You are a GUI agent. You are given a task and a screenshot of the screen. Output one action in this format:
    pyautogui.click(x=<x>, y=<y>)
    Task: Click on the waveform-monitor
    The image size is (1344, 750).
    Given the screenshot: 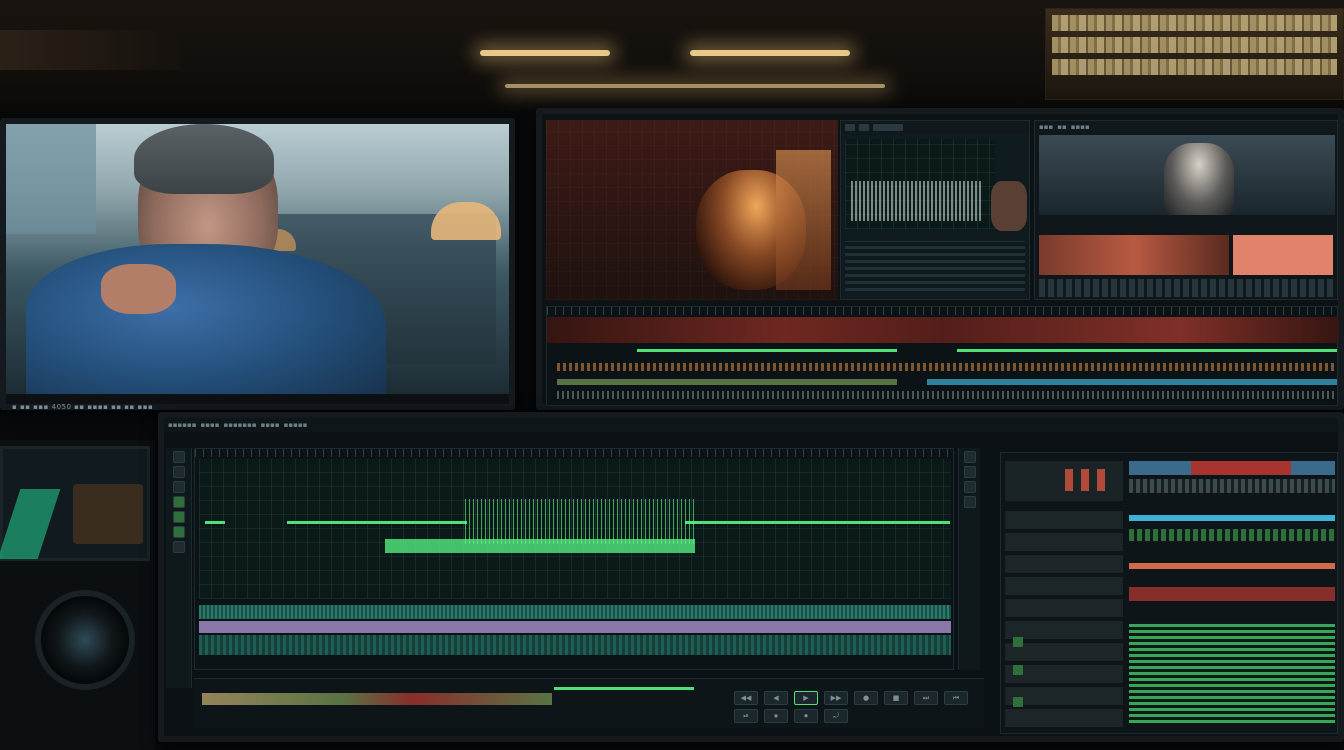 What is the action you would take?
    pyautogui.click(x=935, y=210)
    